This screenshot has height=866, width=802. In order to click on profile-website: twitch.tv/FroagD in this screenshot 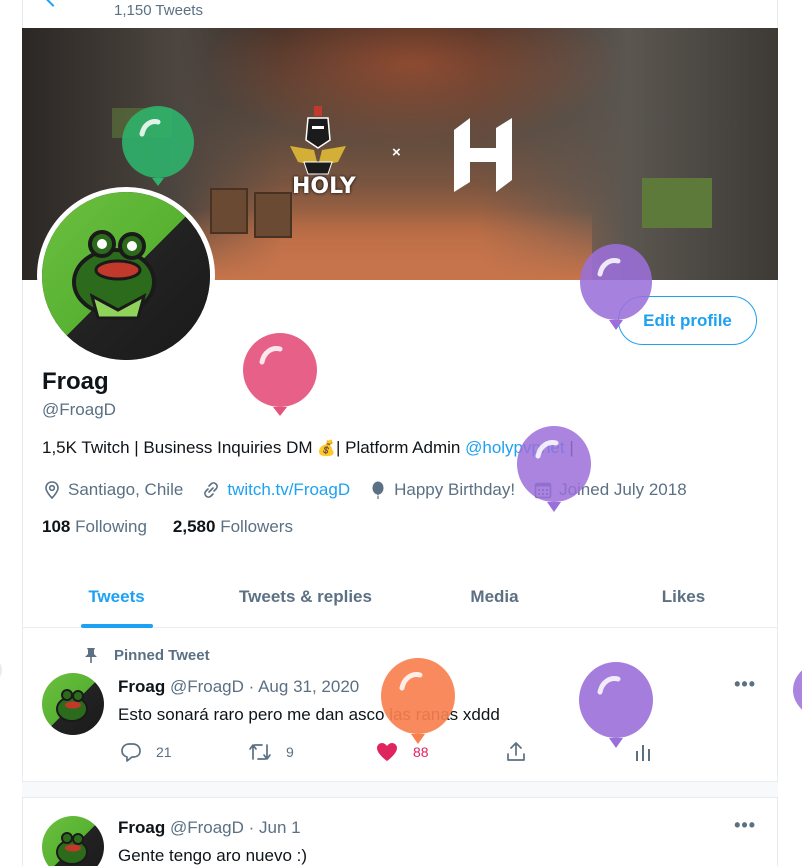, I will do `click(275, 490)`.